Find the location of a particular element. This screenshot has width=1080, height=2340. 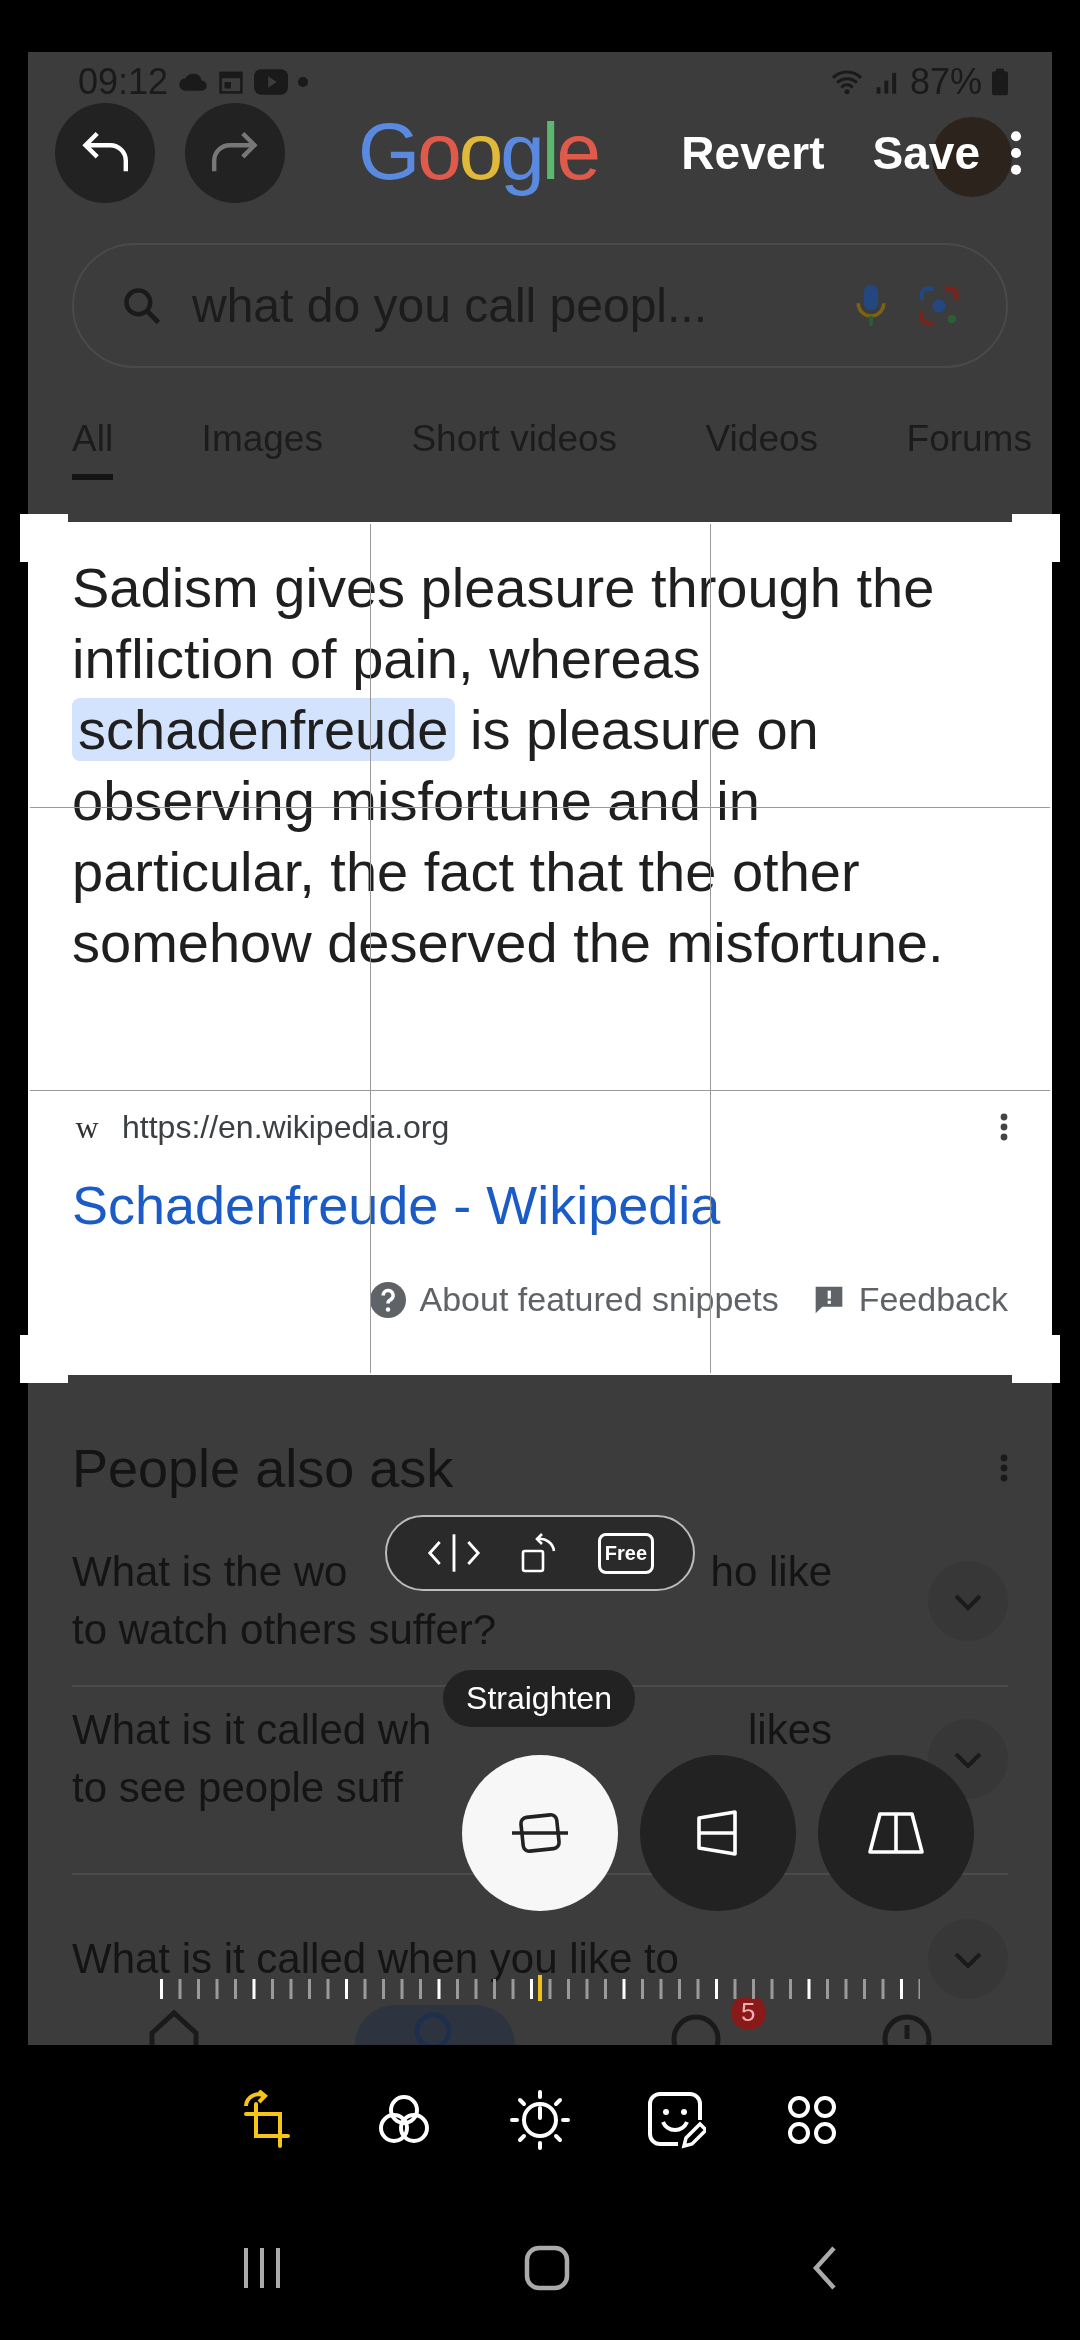

battery-icon is located at coordinates (1000, 82).